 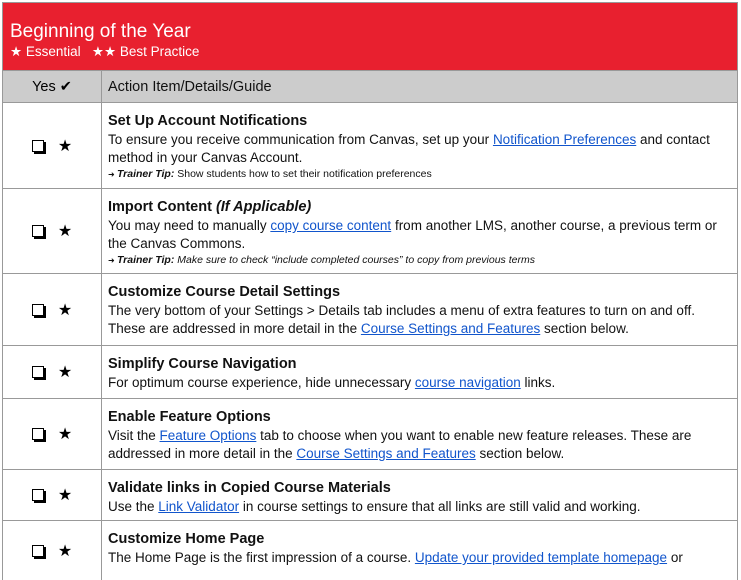 I want to click on item-title: Set Up Account Notifications, so click(x=419, y=121).